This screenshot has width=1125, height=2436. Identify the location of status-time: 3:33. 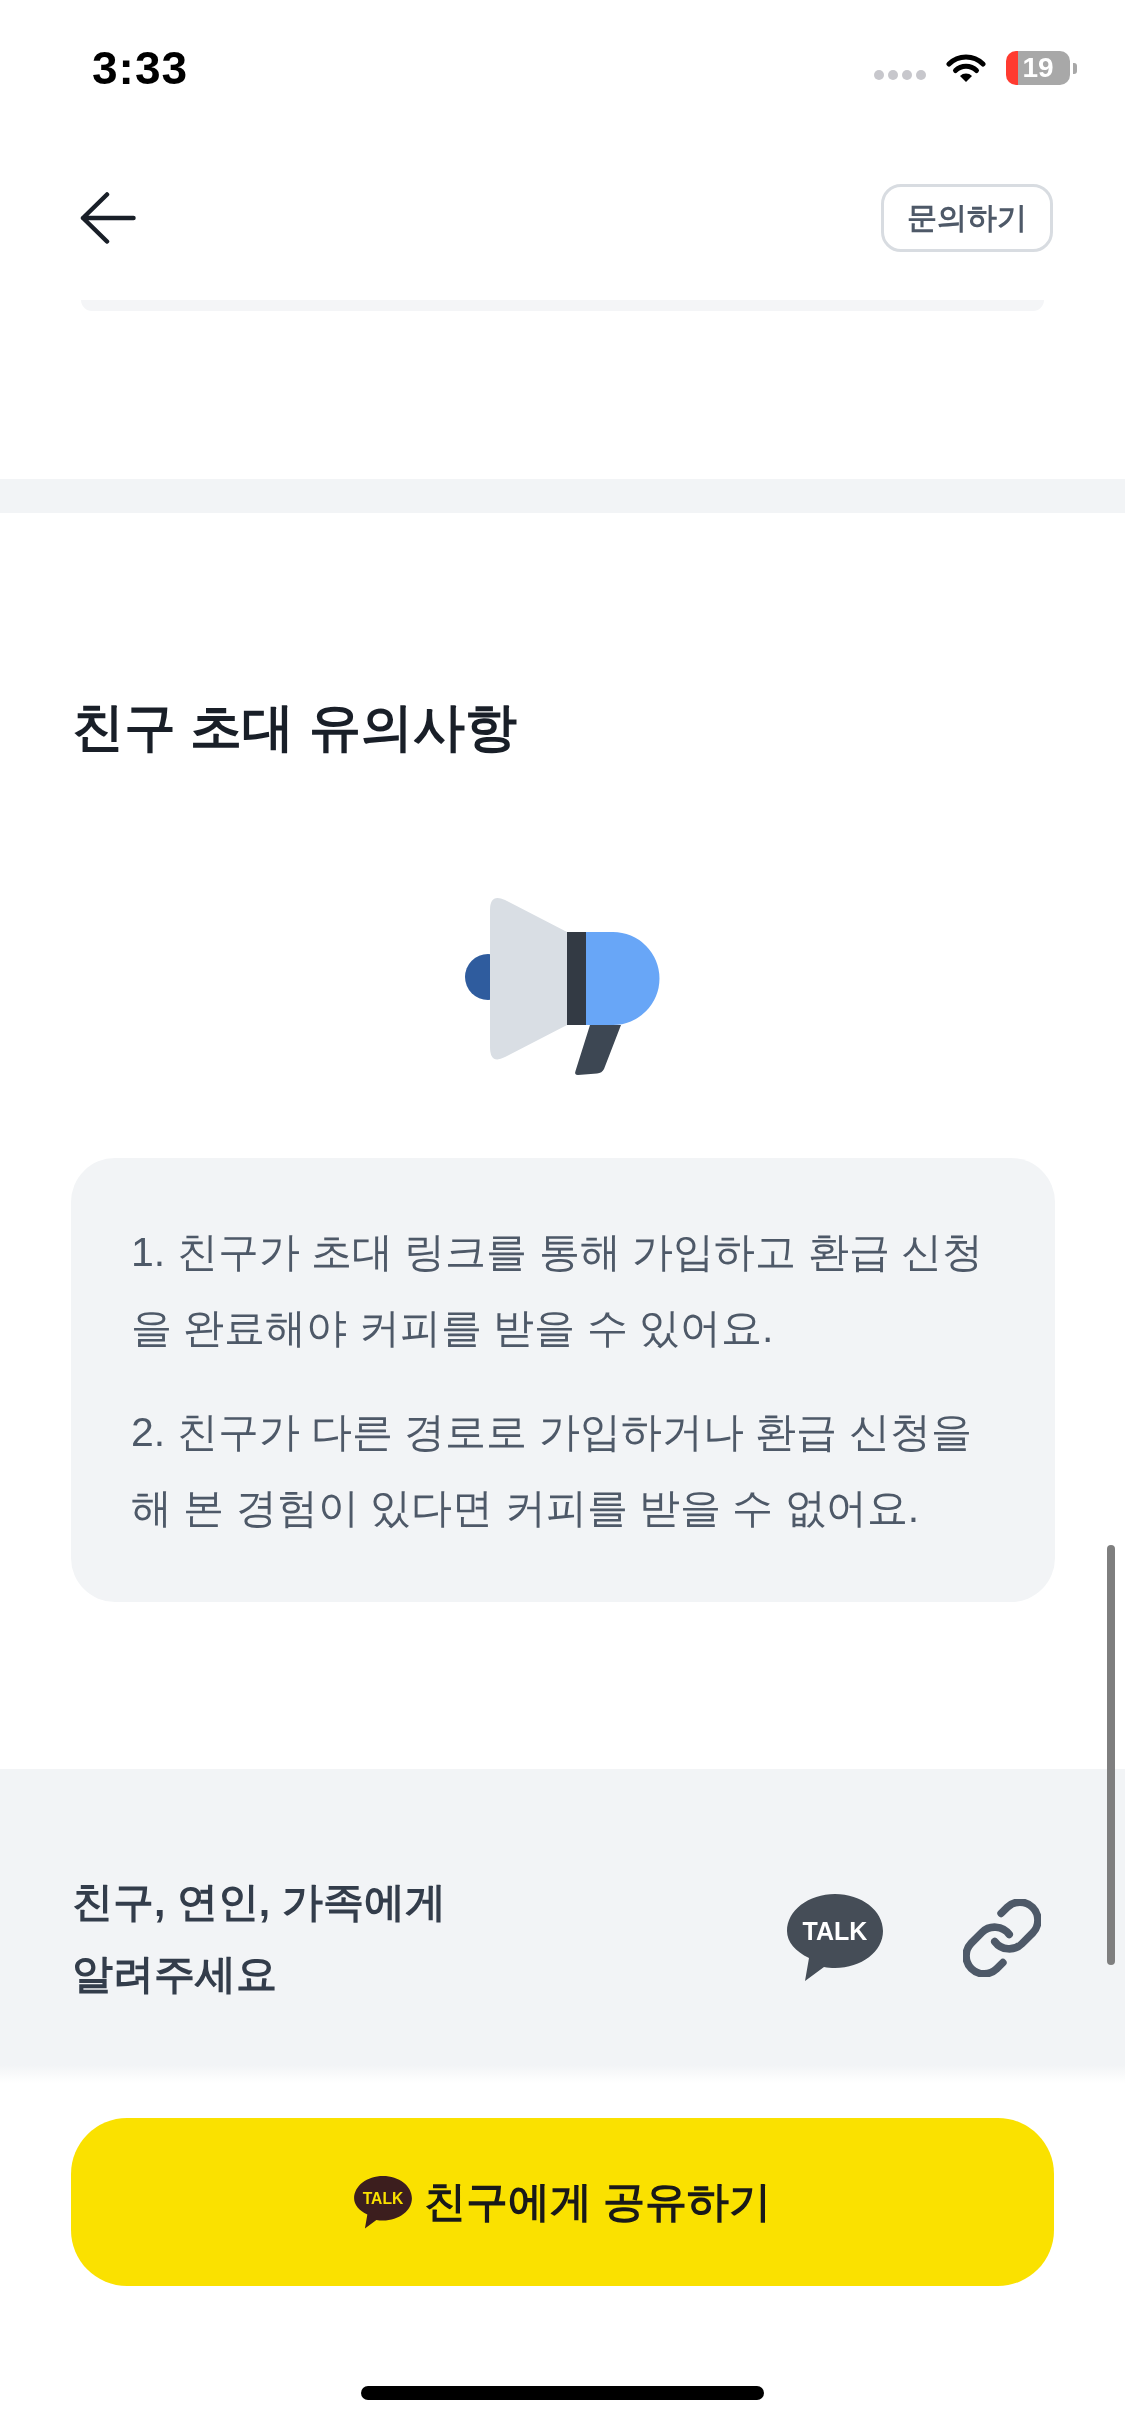
(140, 68).